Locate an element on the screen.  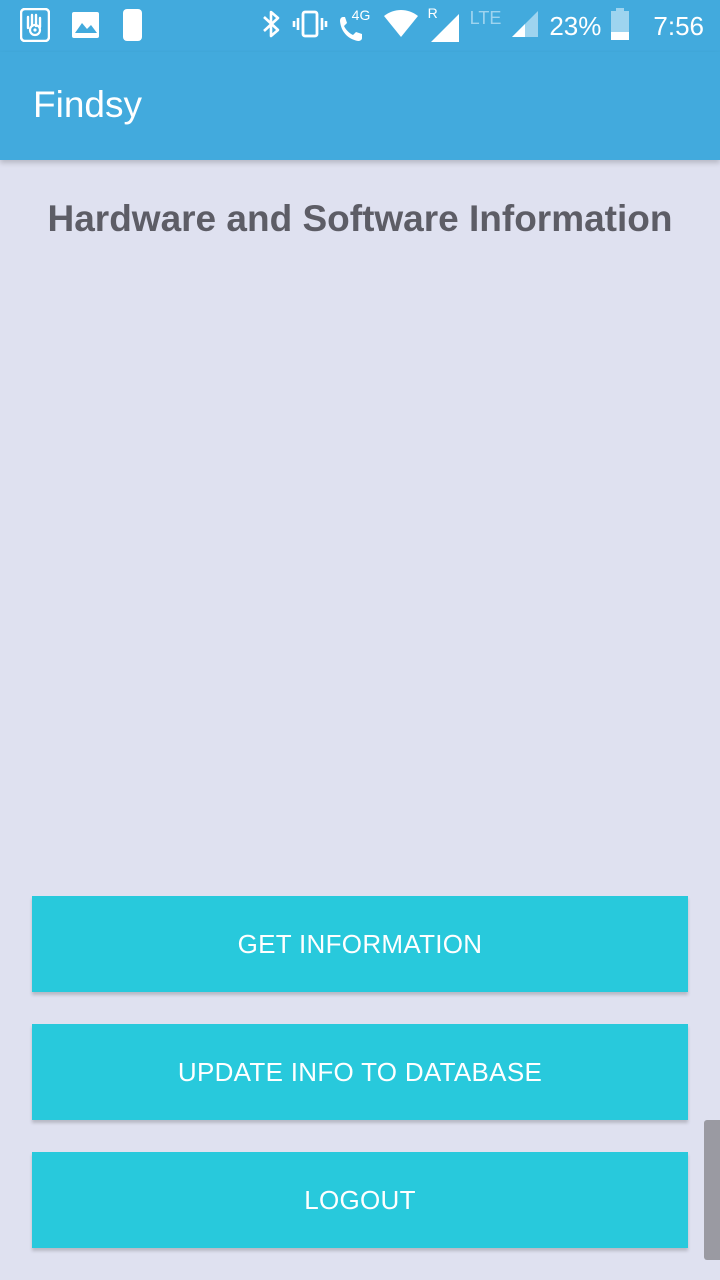
app-title: Findsy is located at coordinates (87, 104).